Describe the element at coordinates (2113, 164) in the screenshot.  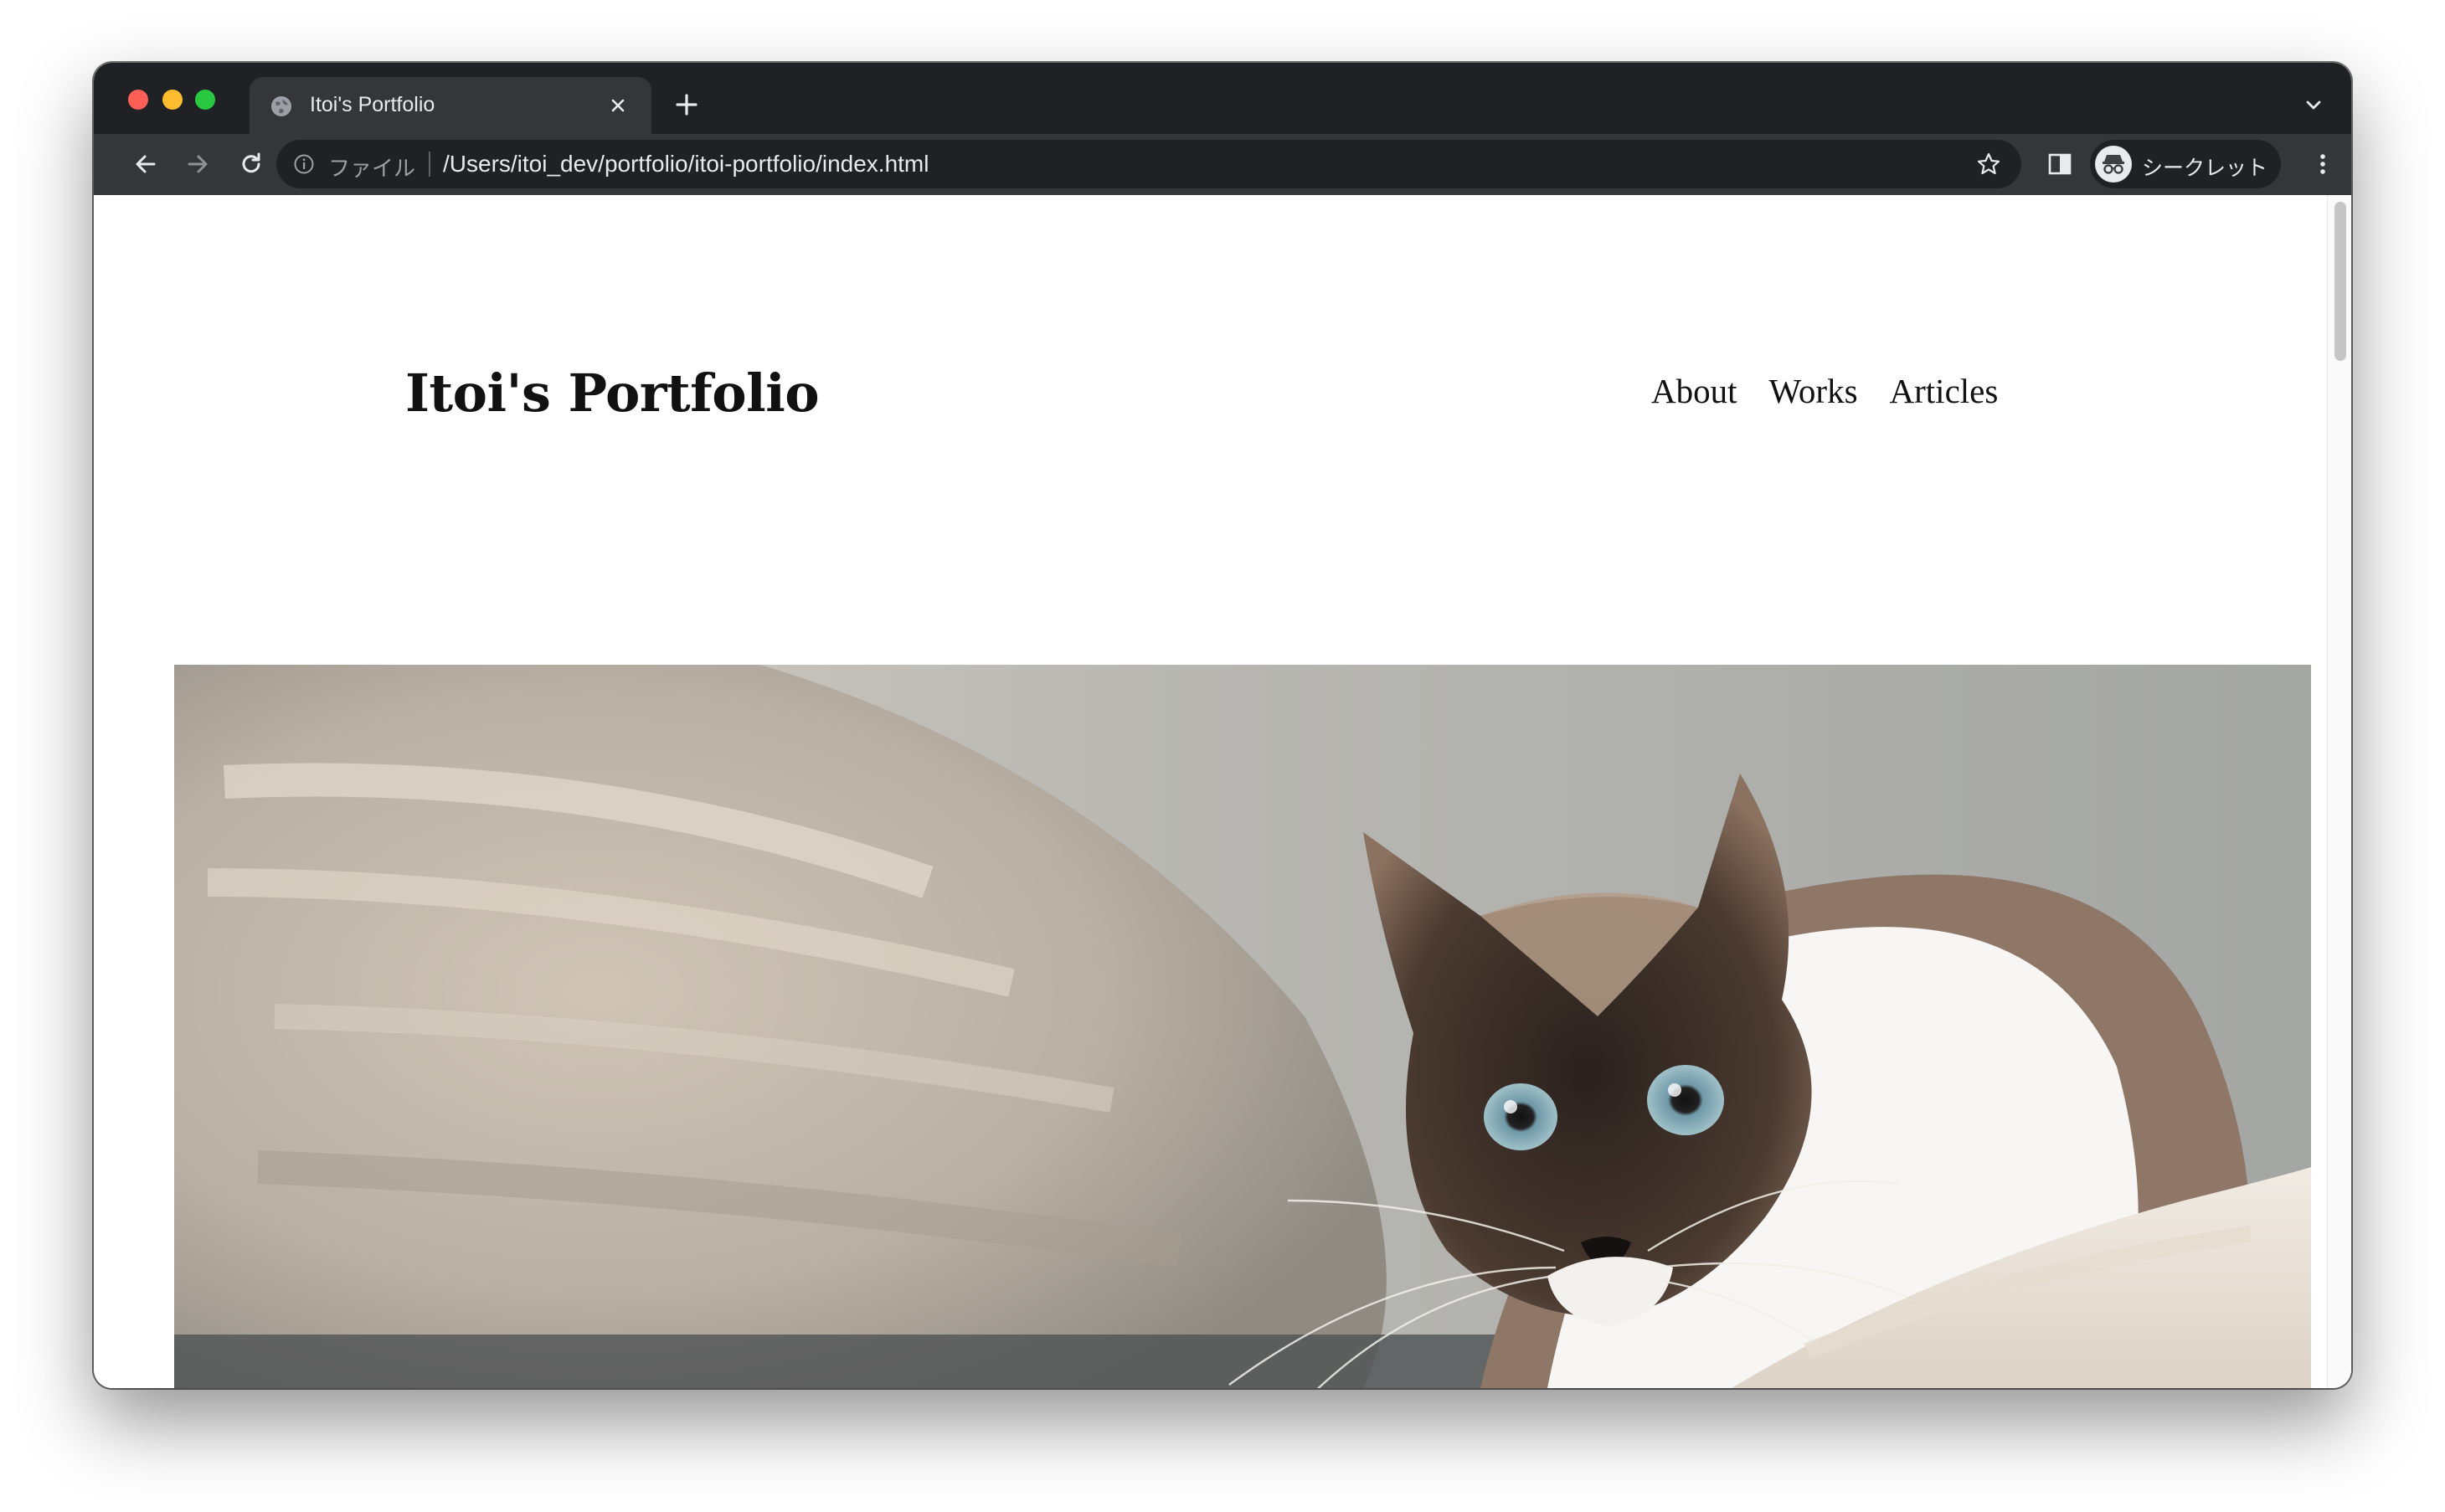
I see `incognito-icon` at that location.